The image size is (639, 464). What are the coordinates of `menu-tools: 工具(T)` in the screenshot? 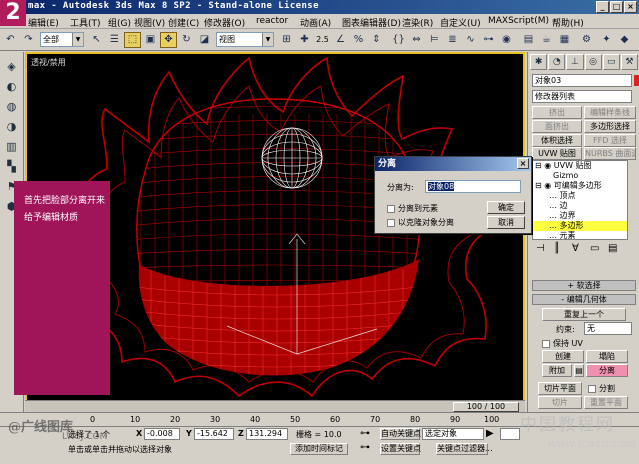 It's located at (85, 22).